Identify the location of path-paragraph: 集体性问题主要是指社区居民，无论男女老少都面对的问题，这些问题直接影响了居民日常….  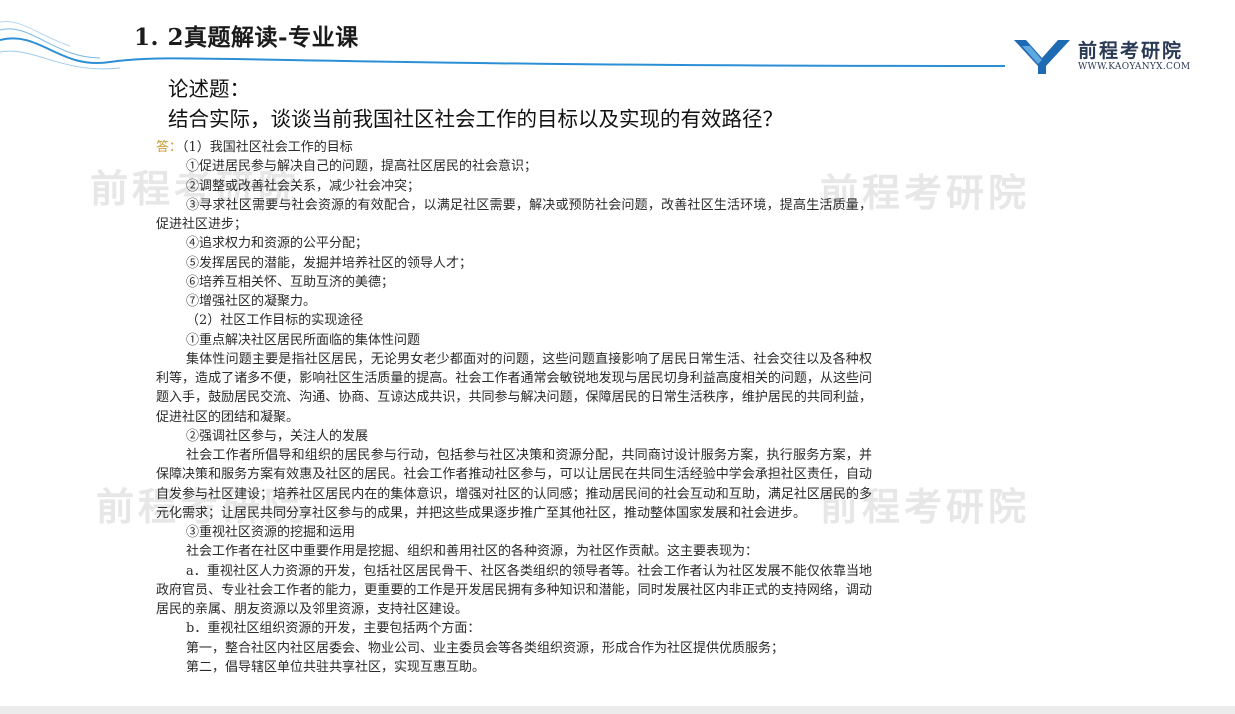
(514, 388).